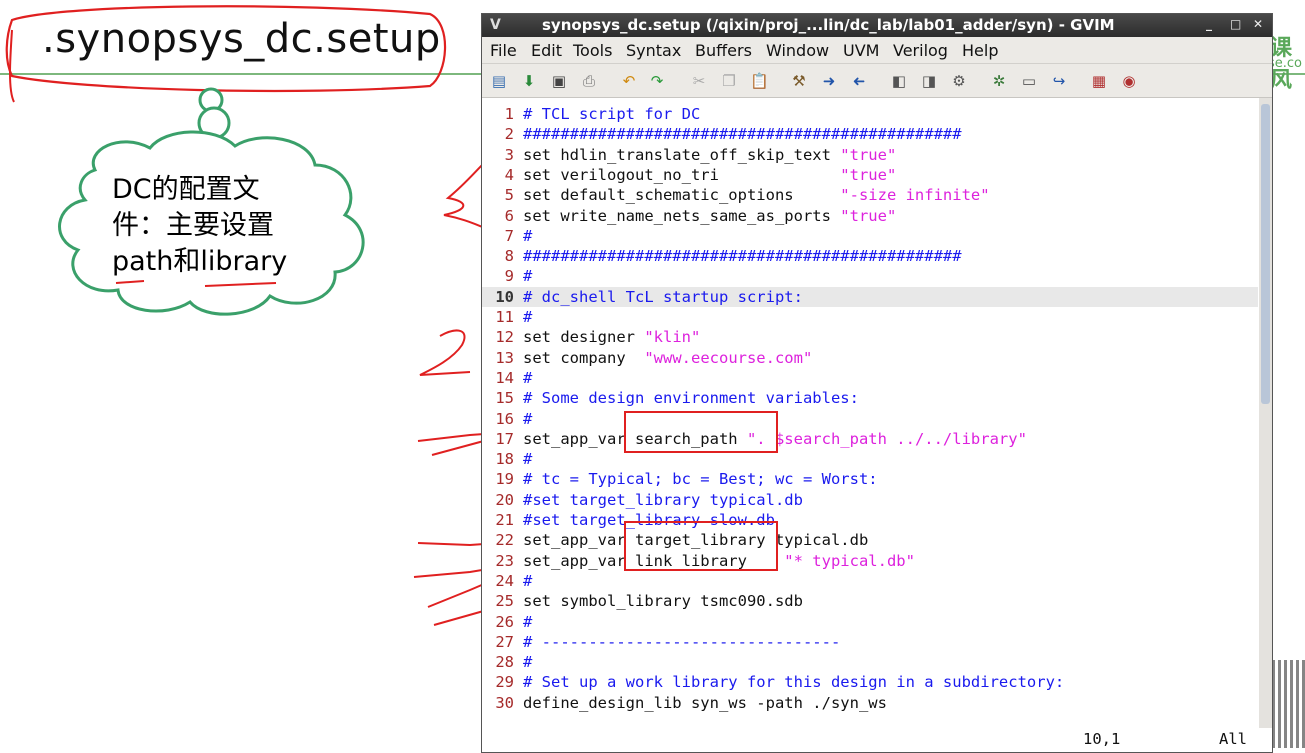  What do you see at coordinates (870, 622) in the screenshot?
I see `code-line: 26 #` at bounding box center [870, 622].